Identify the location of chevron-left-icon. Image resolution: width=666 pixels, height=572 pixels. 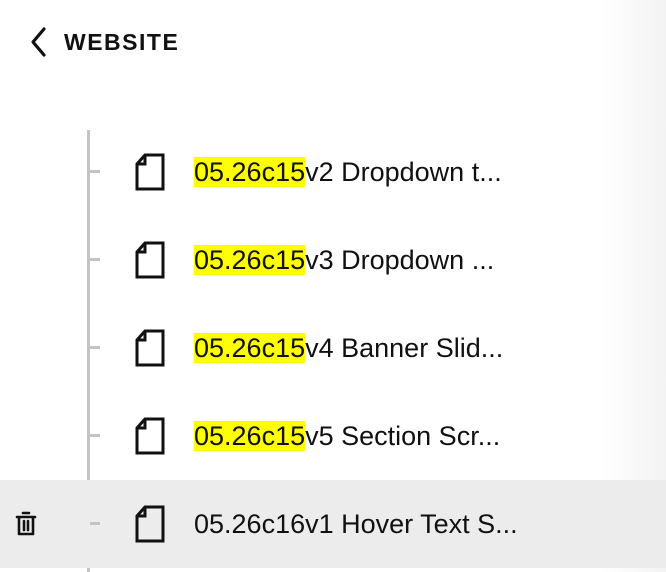
(39, 42).